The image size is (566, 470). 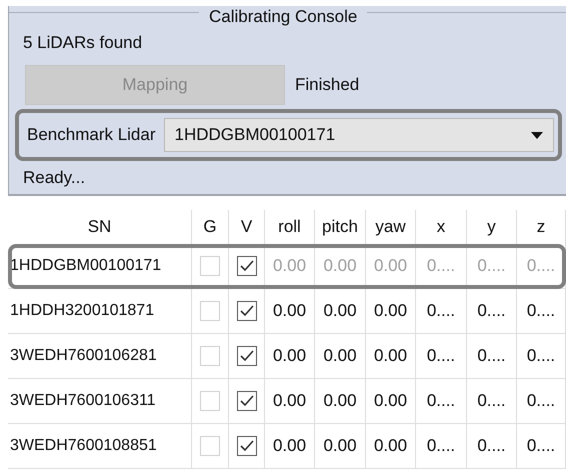 What do you see at coordinates (247, 227) in the screenshot?
I see `column-header: V` at bounding box center [247, 227].